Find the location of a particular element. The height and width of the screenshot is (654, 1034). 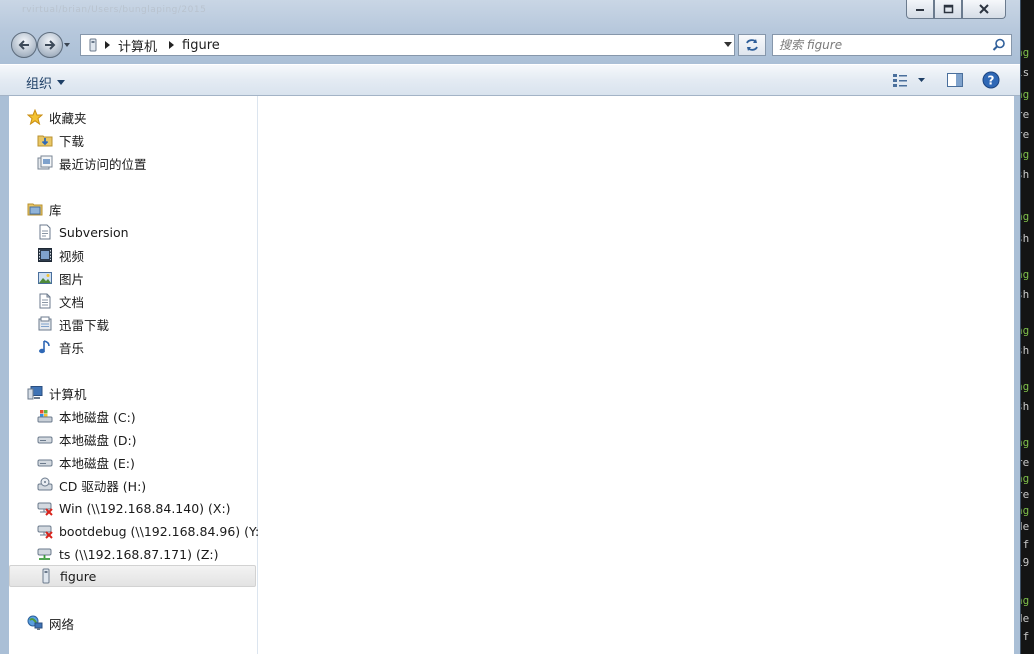

recent-places-icon is located at coordinates (45, 163).